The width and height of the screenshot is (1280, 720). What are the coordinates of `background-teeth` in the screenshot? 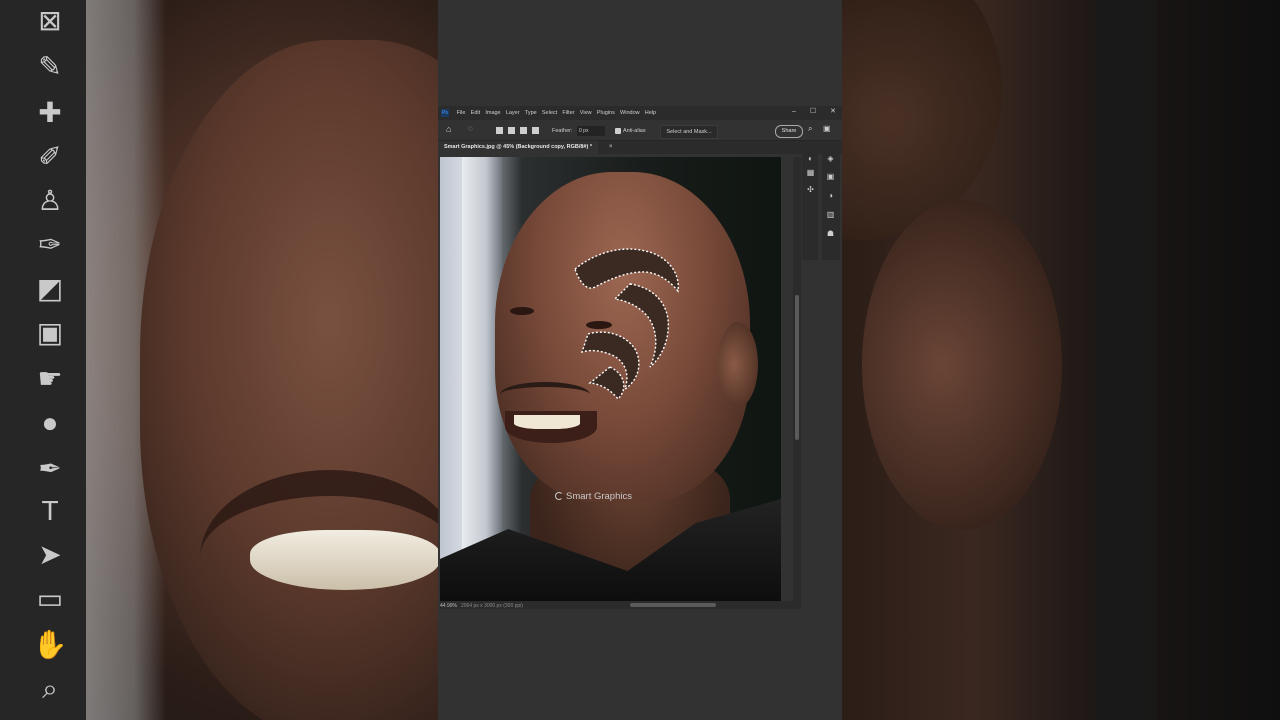 It's located at (344, 560).